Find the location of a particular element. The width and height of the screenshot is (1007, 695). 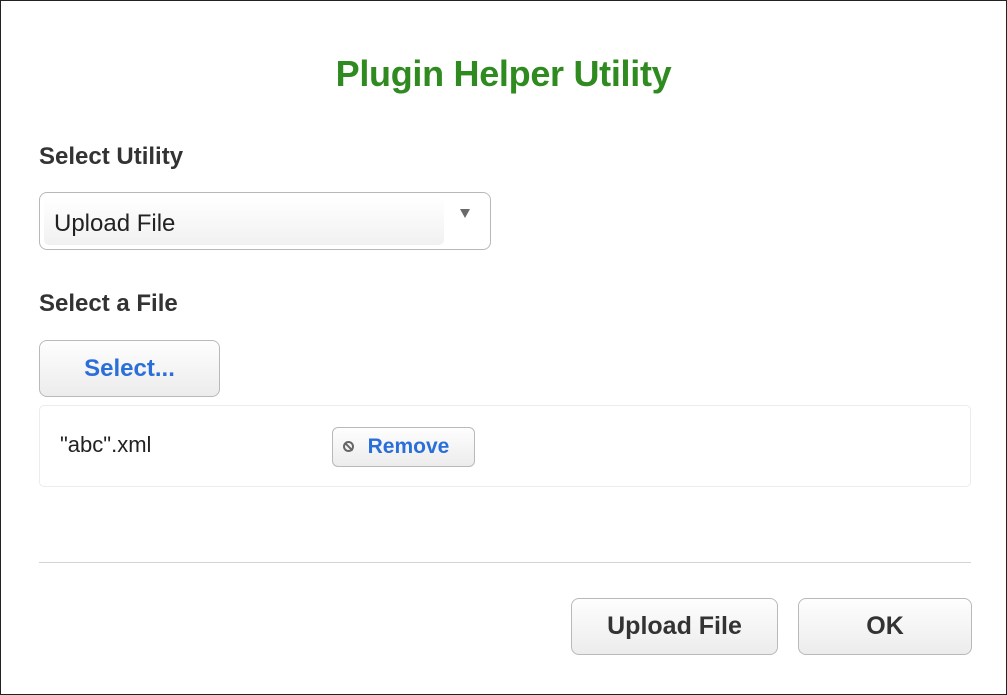

select-file-label: Select a File is located at coordinates (108, 303).